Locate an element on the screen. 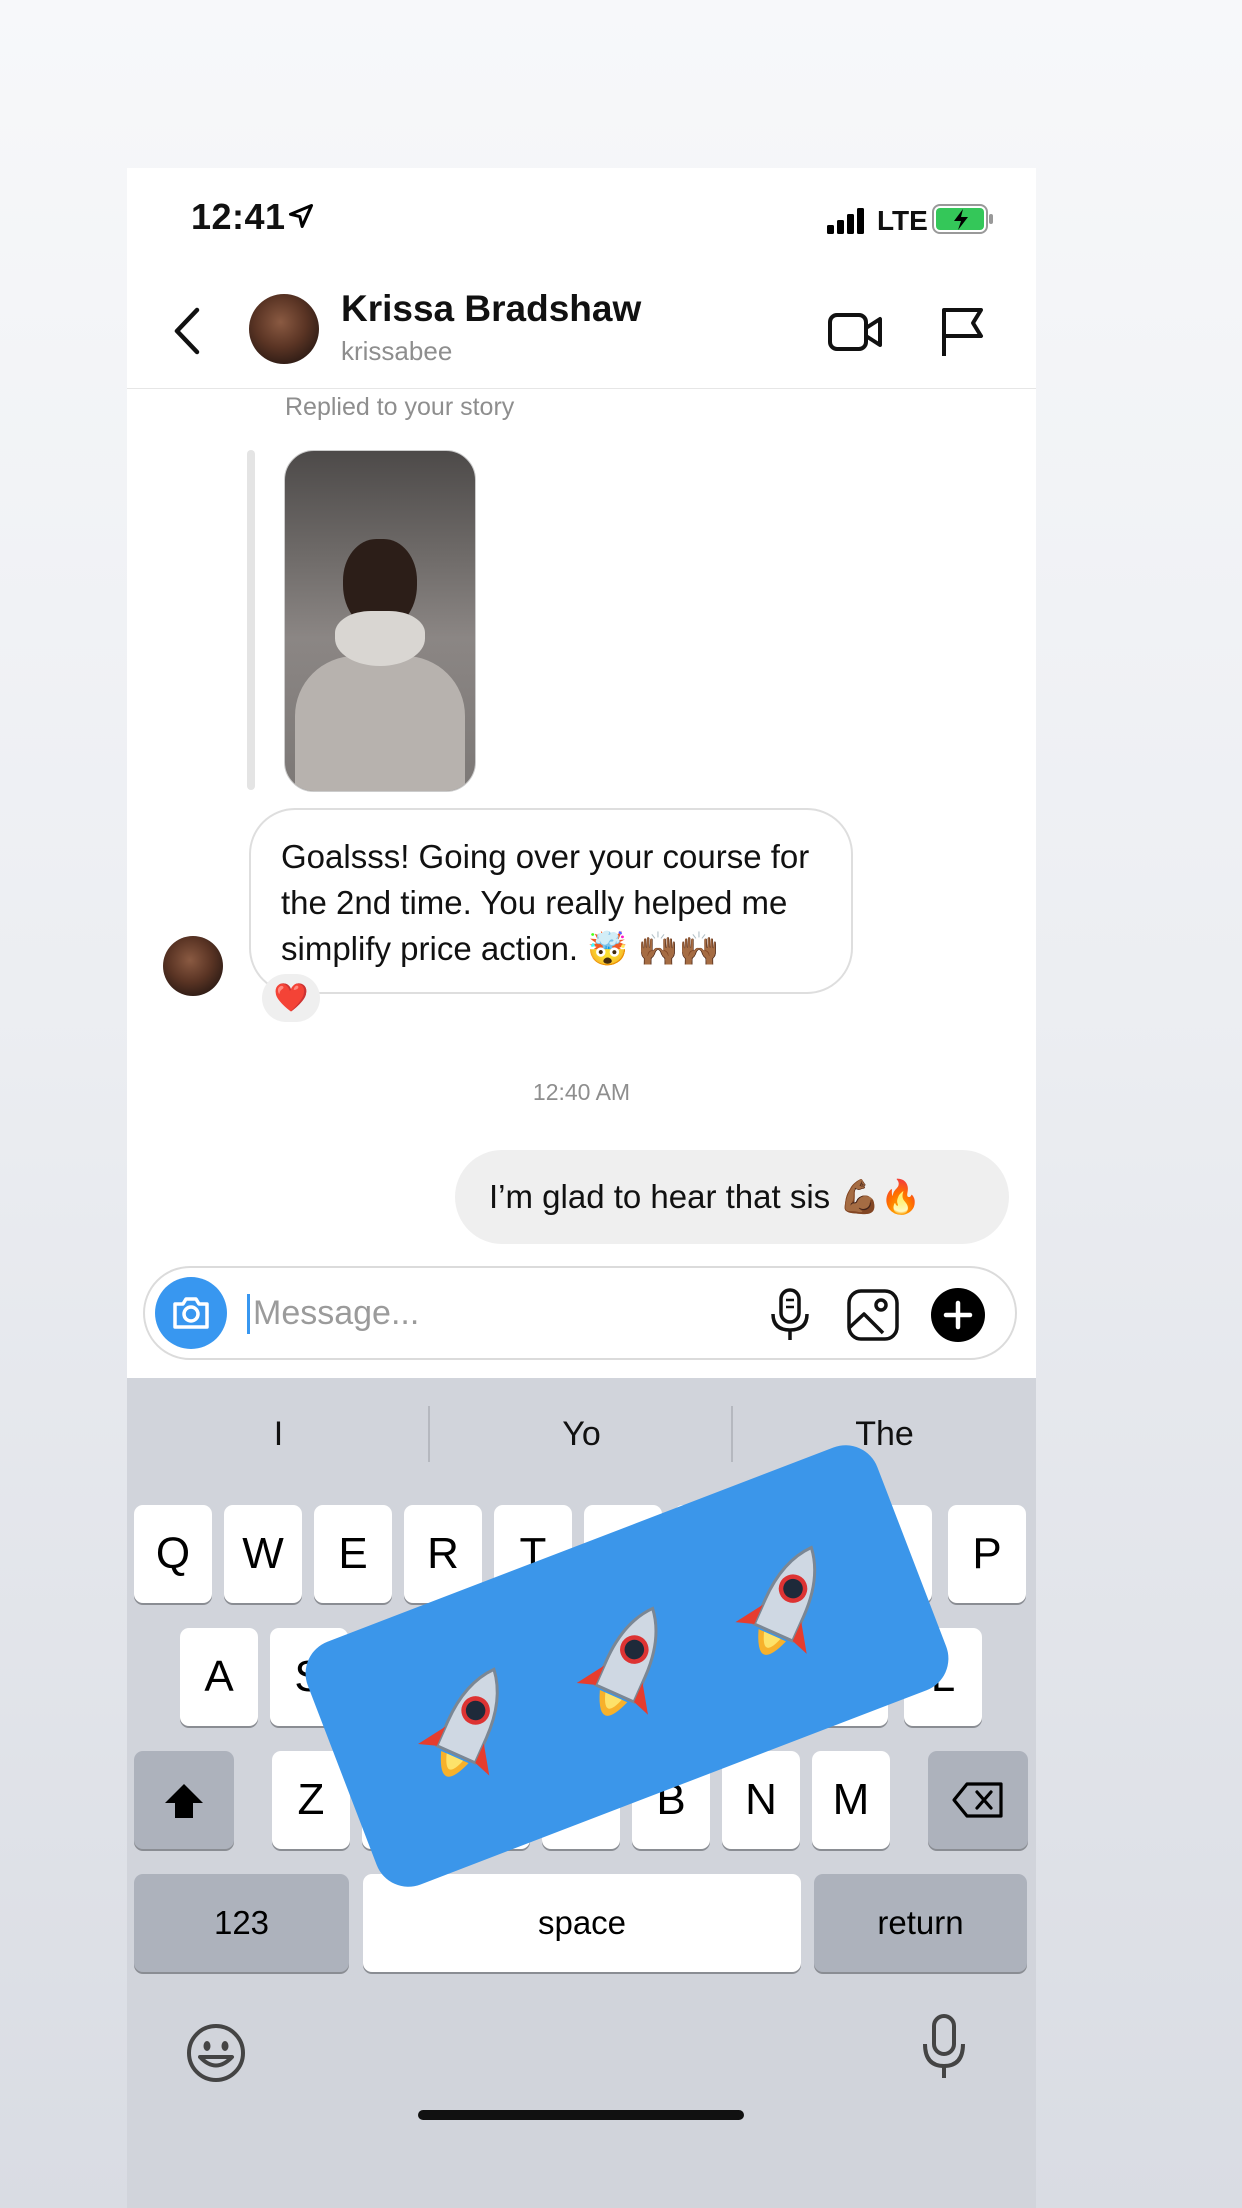  camera-icon is located at coordinates (191, 1313).